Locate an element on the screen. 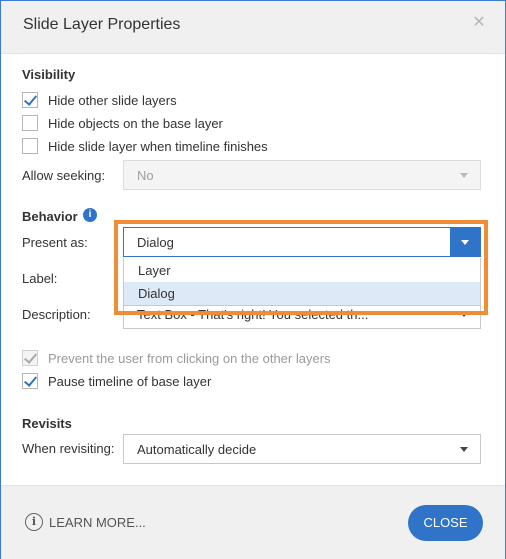 Image resolution: width=506 pixels, height=559 pixels. hide-base-objects-label: Hide objects on the base layer is located at coordinates (135, 123).